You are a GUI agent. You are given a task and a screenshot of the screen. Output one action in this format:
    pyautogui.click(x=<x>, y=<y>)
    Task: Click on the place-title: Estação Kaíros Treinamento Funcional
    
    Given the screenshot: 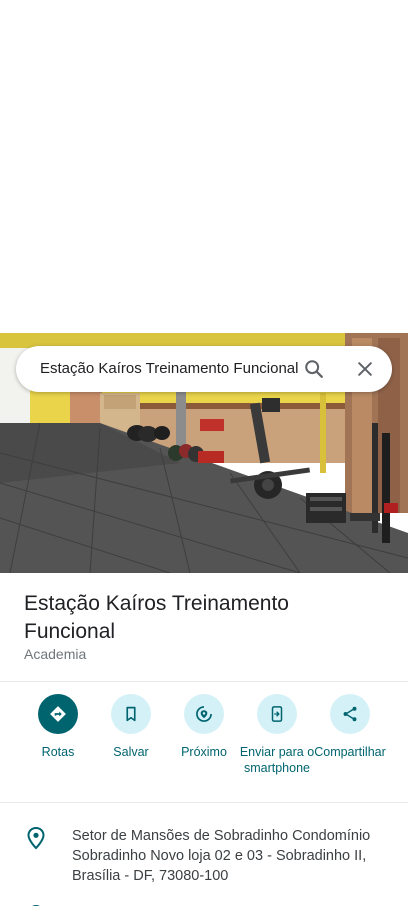 What is the action you would take?
    pyautogui.click(x=156, y=617)
    